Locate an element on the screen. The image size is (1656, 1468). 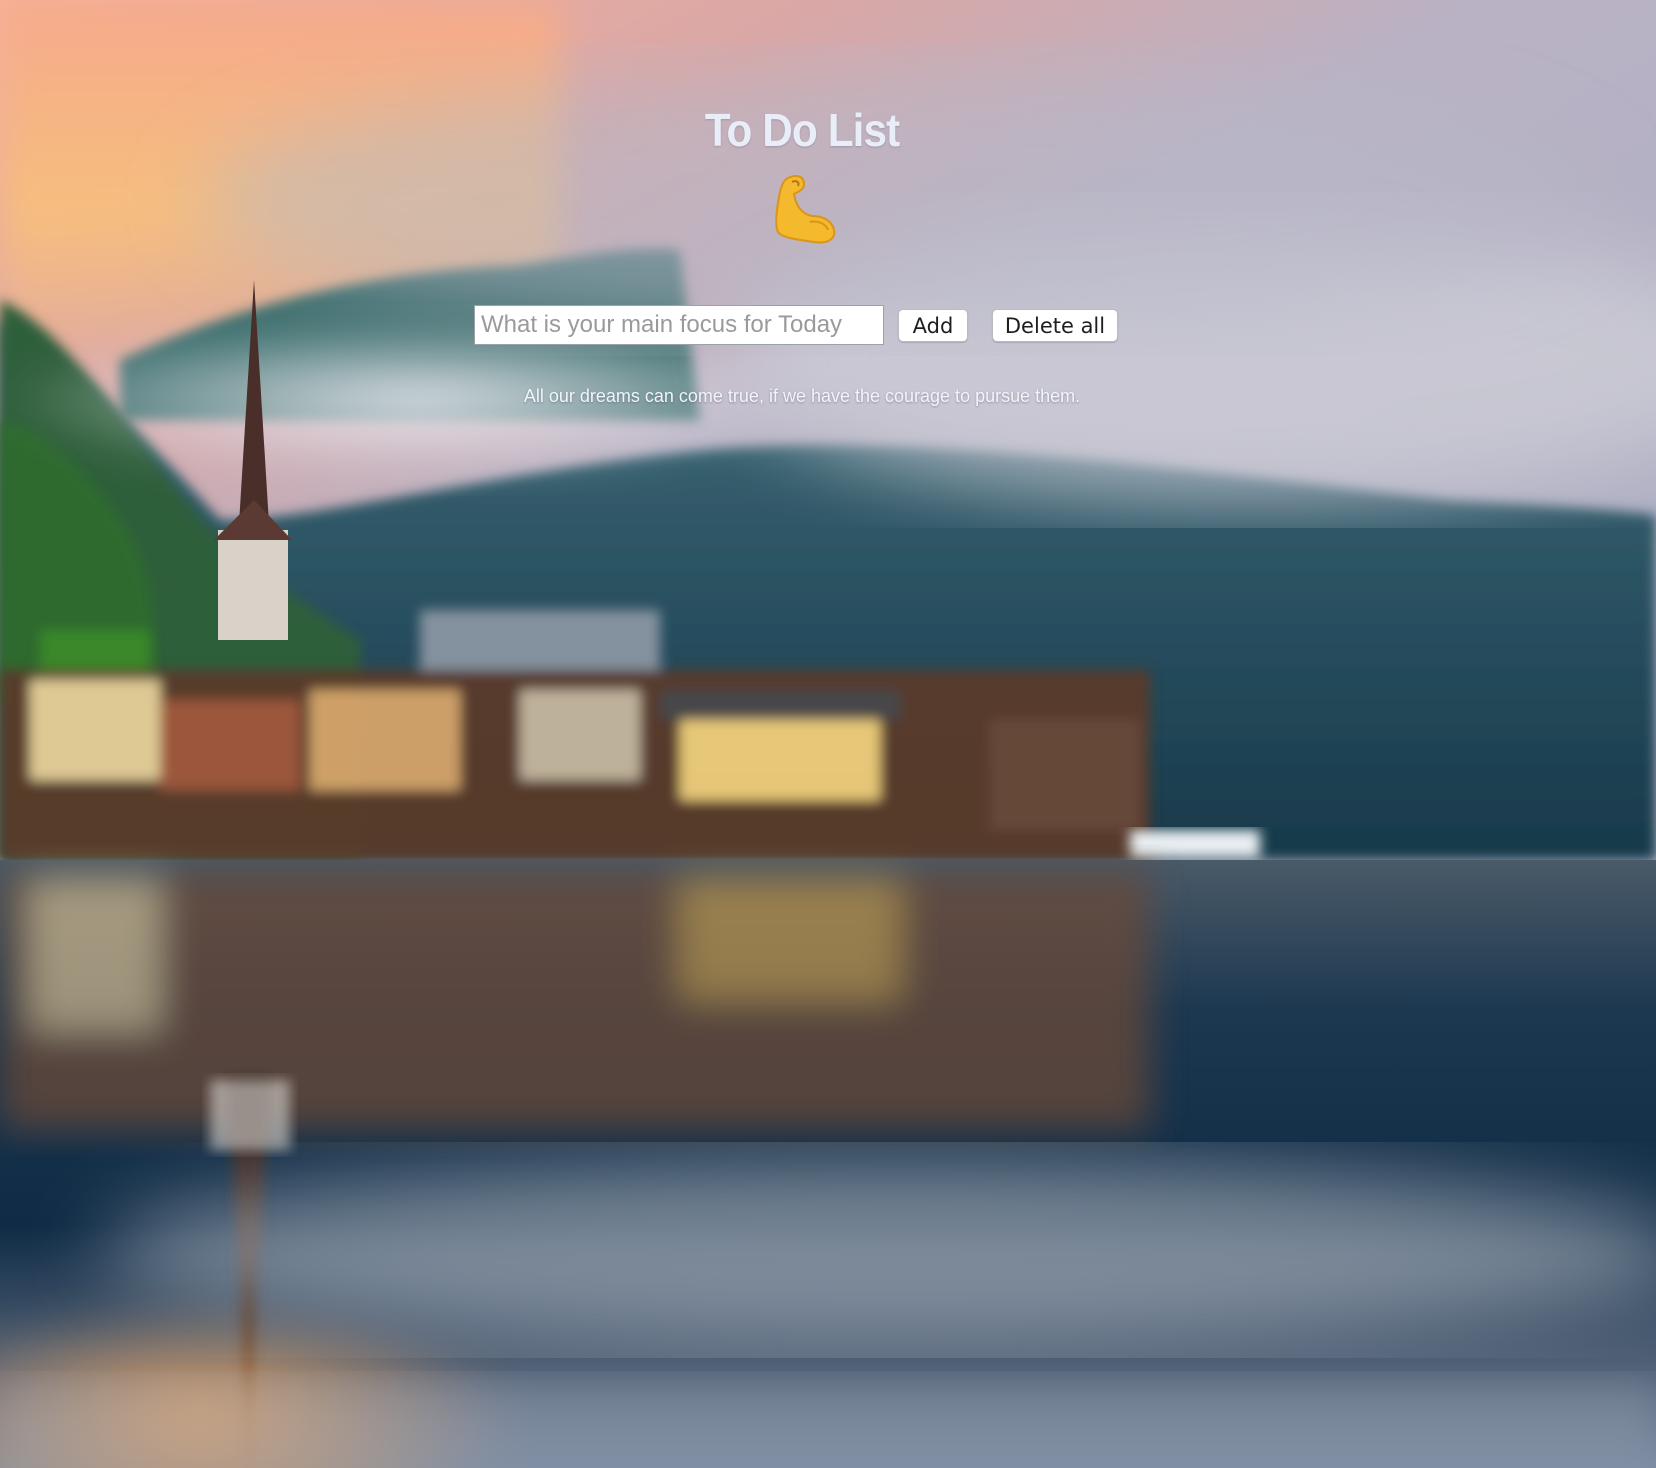
add-button: Add is located at coordinates (933, 325).